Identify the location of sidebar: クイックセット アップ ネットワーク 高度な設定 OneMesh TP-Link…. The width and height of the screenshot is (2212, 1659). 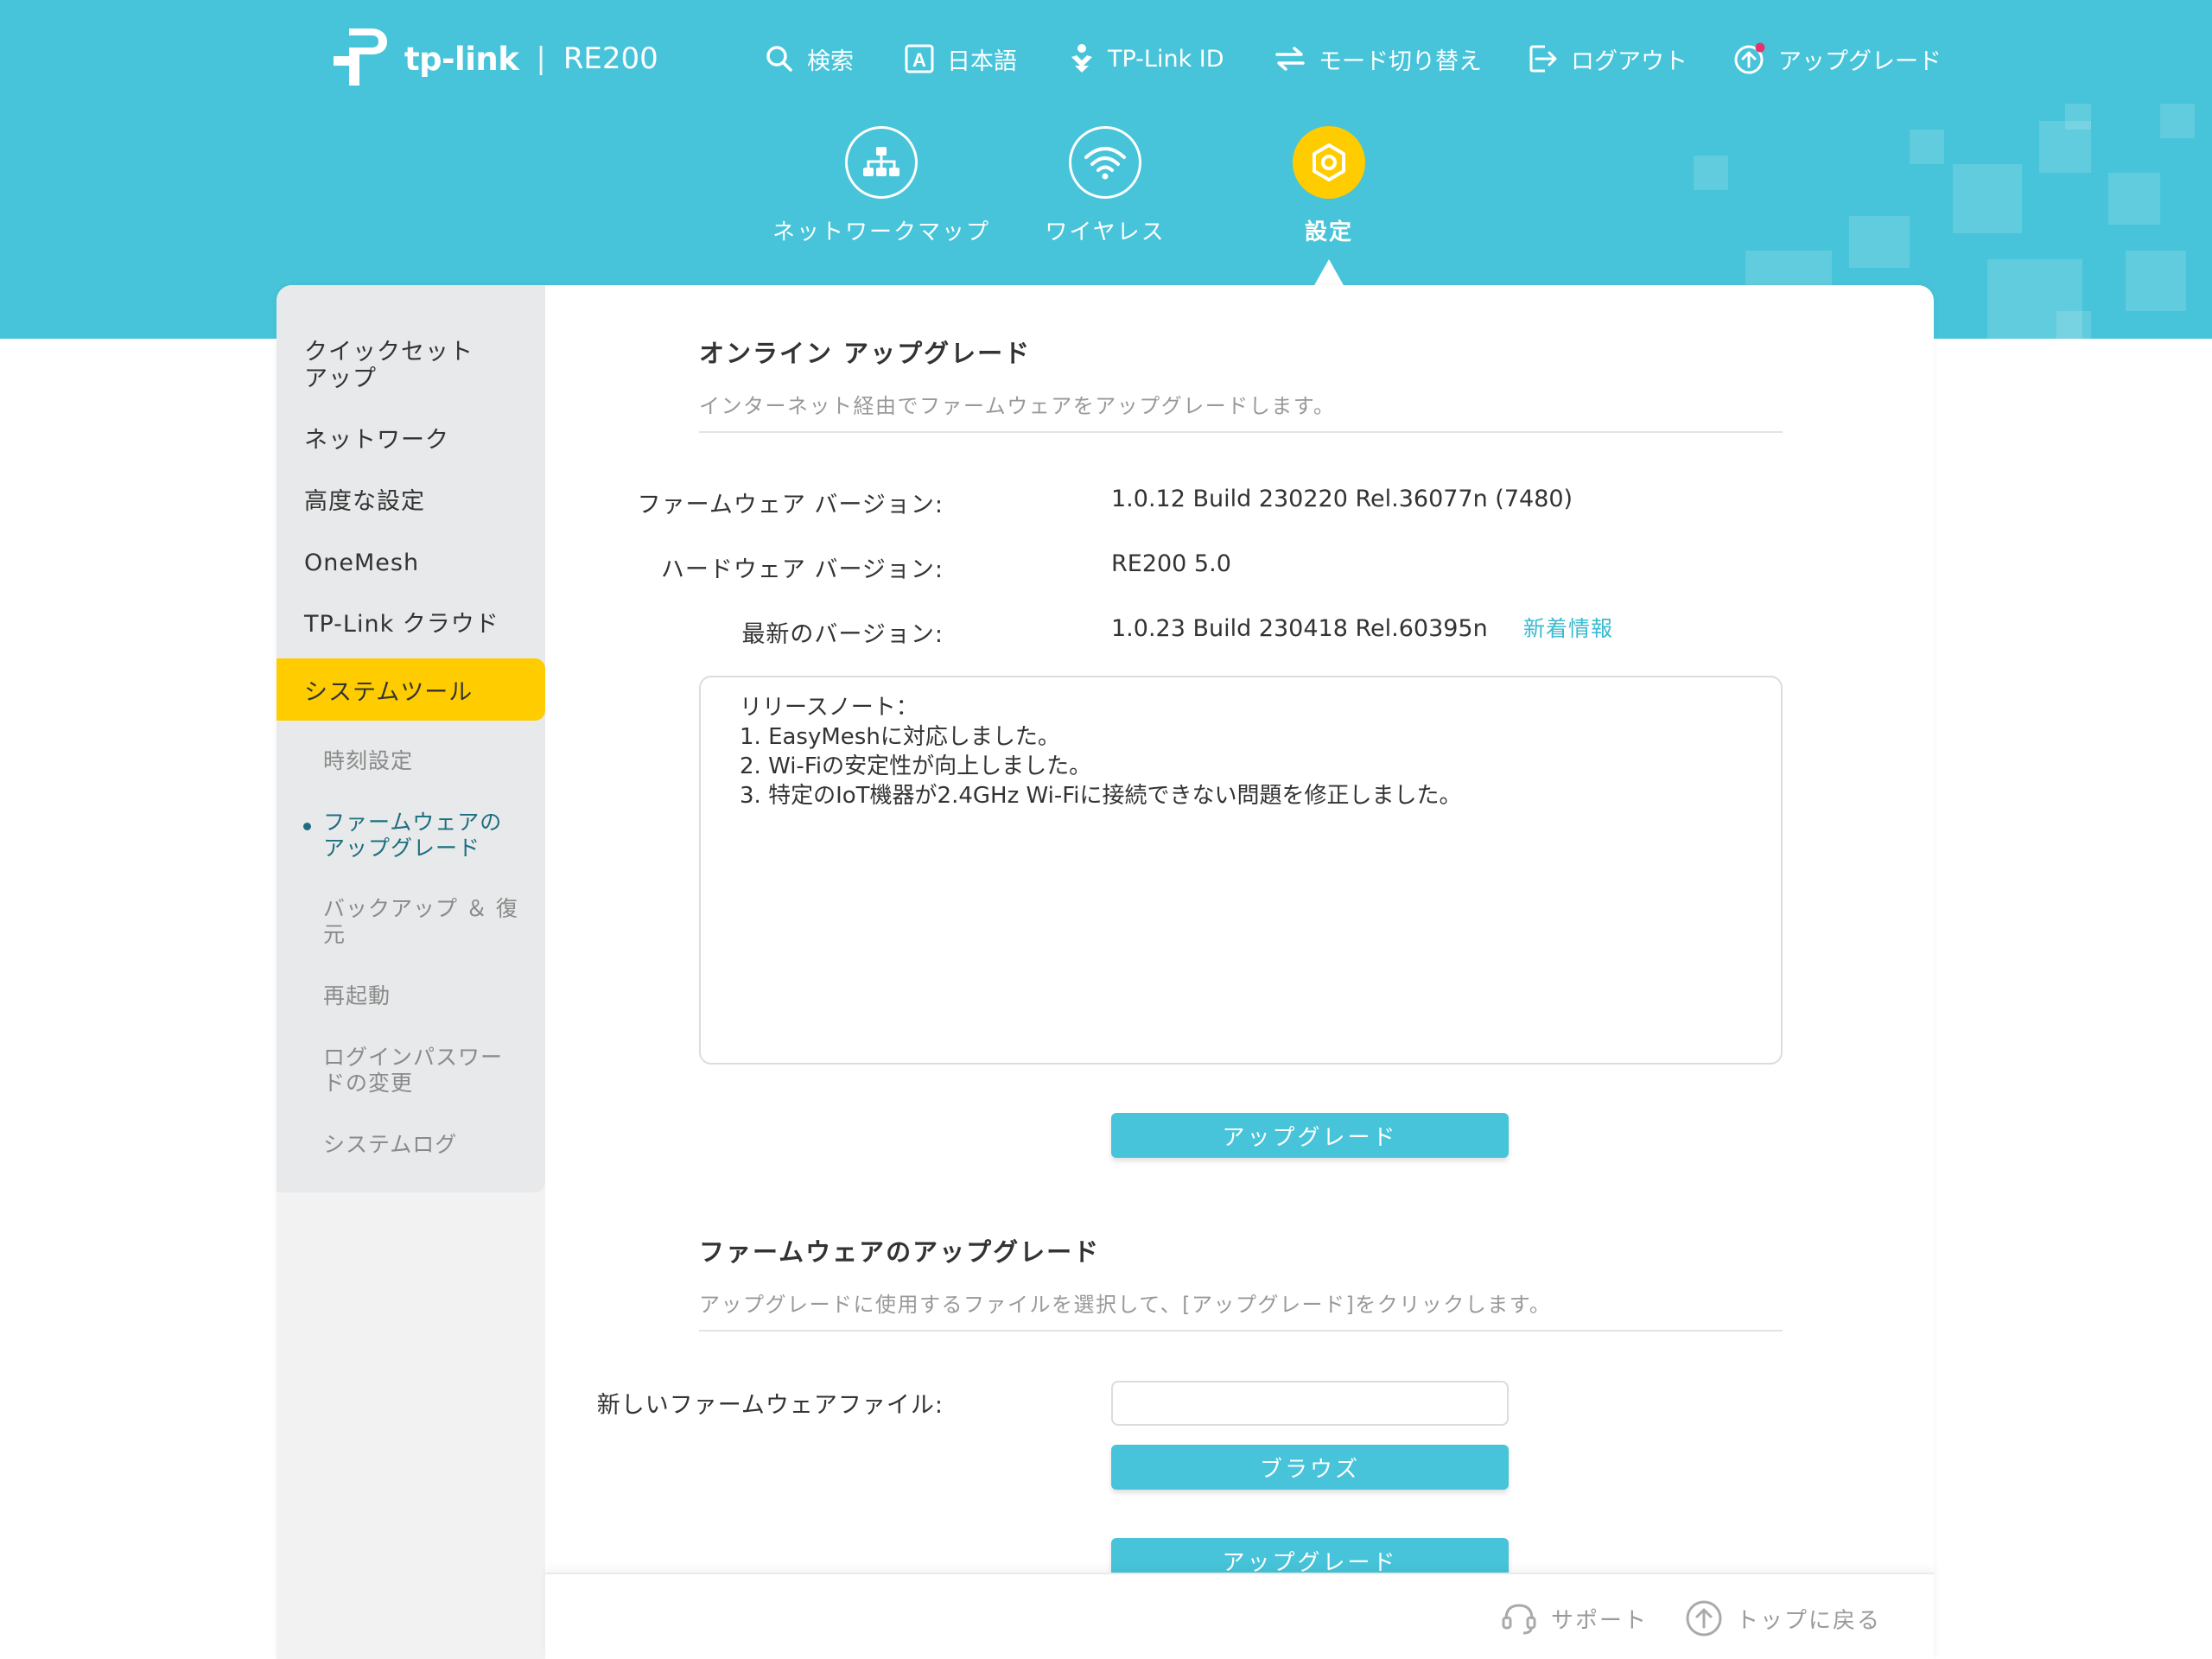
(410, 972).